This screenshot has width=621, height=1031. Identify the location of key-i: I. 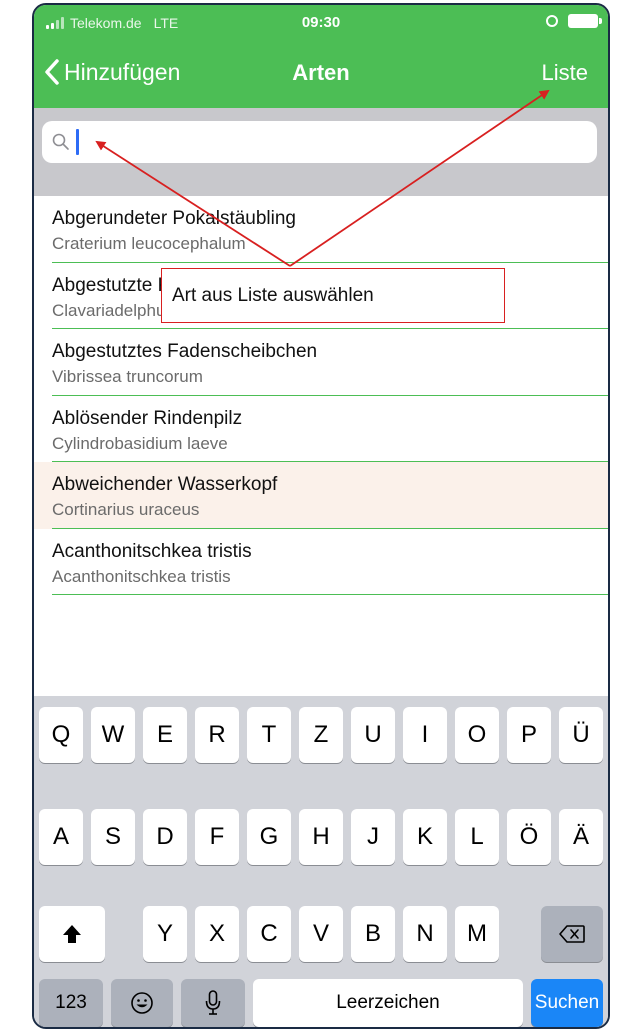
(425, 735).